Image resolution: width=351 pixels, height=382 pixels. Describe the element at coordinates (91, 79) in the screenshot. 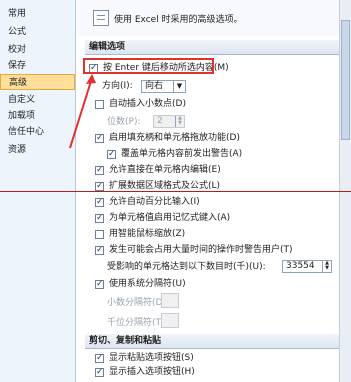

I see `annotation-arrowhead-icon` at that location.